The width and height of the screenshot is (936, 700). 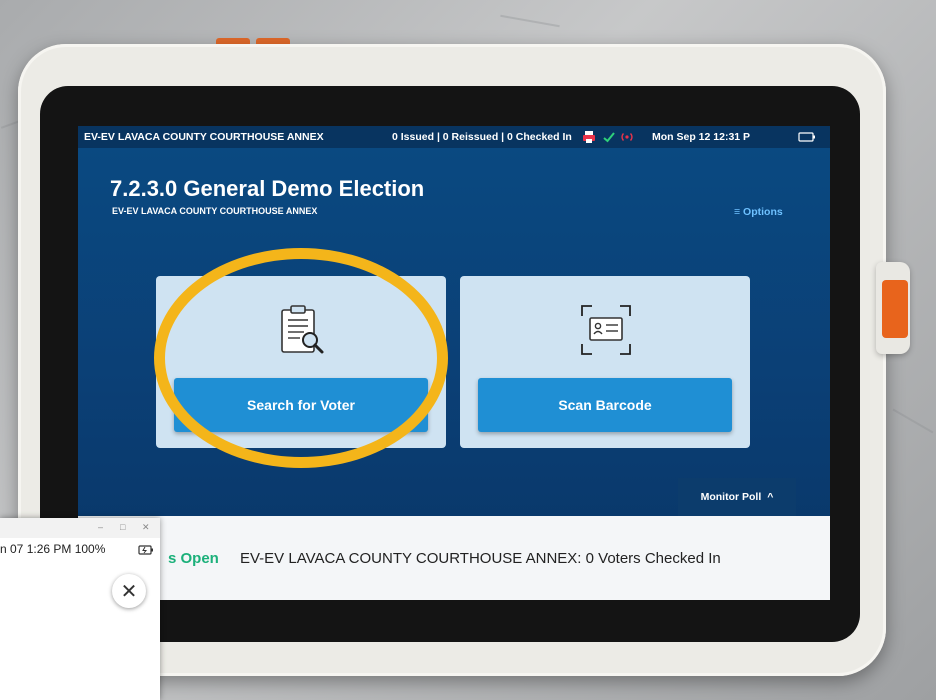 I want to click on side-button, so click(x=895, y=309).